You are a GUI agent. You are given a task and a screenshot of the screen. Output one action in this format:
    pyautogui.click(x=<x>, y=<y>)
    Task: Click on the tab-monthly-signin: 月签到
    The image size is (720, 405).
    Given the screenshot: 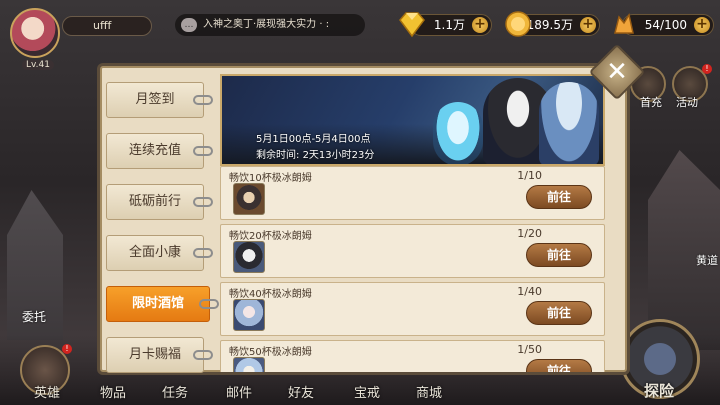 What is the action you would take?
    pyautogui.click(x=159, y=100)
    